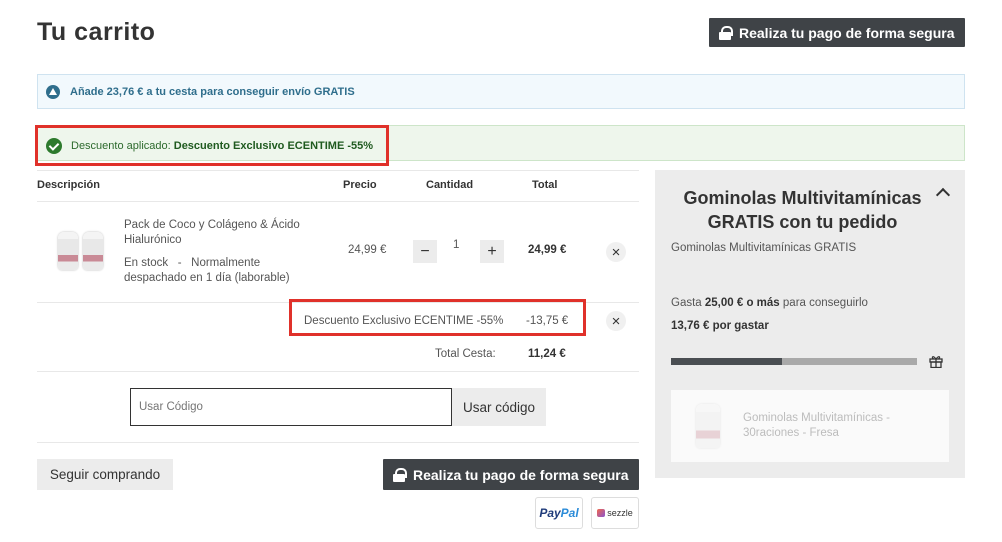 The width and height of the screenshot is (1002, 542). I want to click on line-total: 24,99 €, so click(547, 250).